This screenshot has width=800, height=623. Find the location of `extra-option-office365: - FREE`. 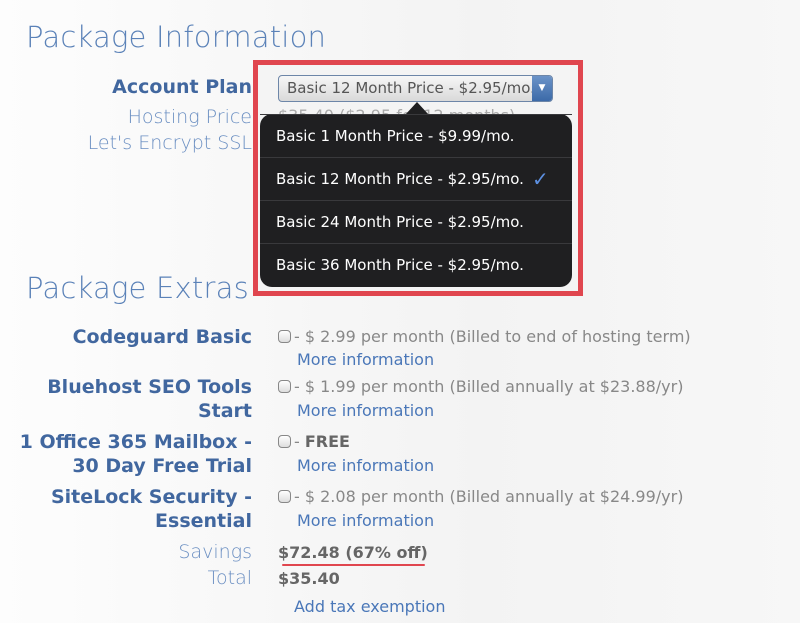

extra-option-office365: - FREE is located at coordinates (314, 441).